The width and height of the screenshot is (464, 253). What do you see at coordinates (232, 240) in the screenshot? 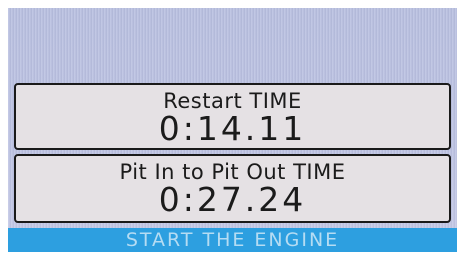
I see `start-engine-button: START THE ENGINE` at bounding box center [232, 240].